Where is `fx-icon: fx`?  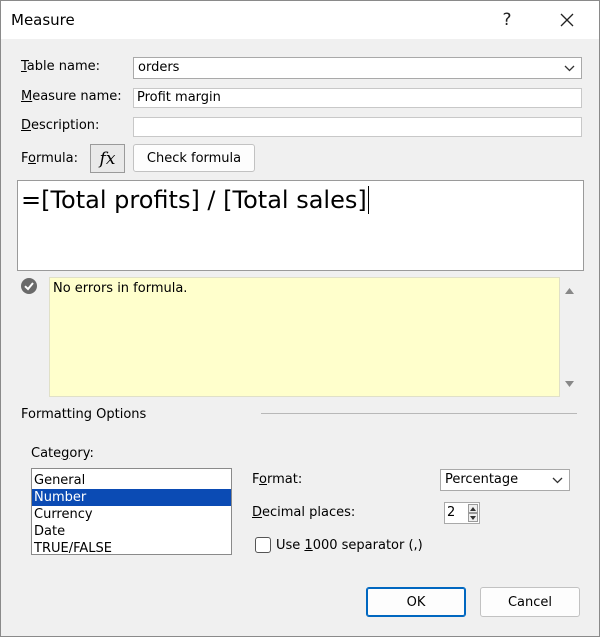 fx-icon: fx is located at coordinates (107, 158).